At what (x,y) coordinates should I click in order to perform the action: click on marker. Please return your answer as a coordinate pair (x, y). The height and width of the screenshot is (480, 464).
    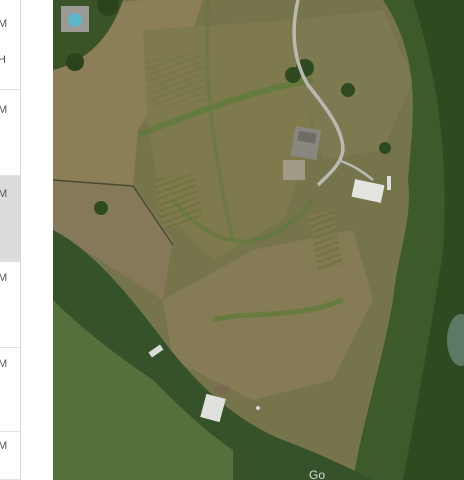
    Looking at the image, I should click on (258, 408).